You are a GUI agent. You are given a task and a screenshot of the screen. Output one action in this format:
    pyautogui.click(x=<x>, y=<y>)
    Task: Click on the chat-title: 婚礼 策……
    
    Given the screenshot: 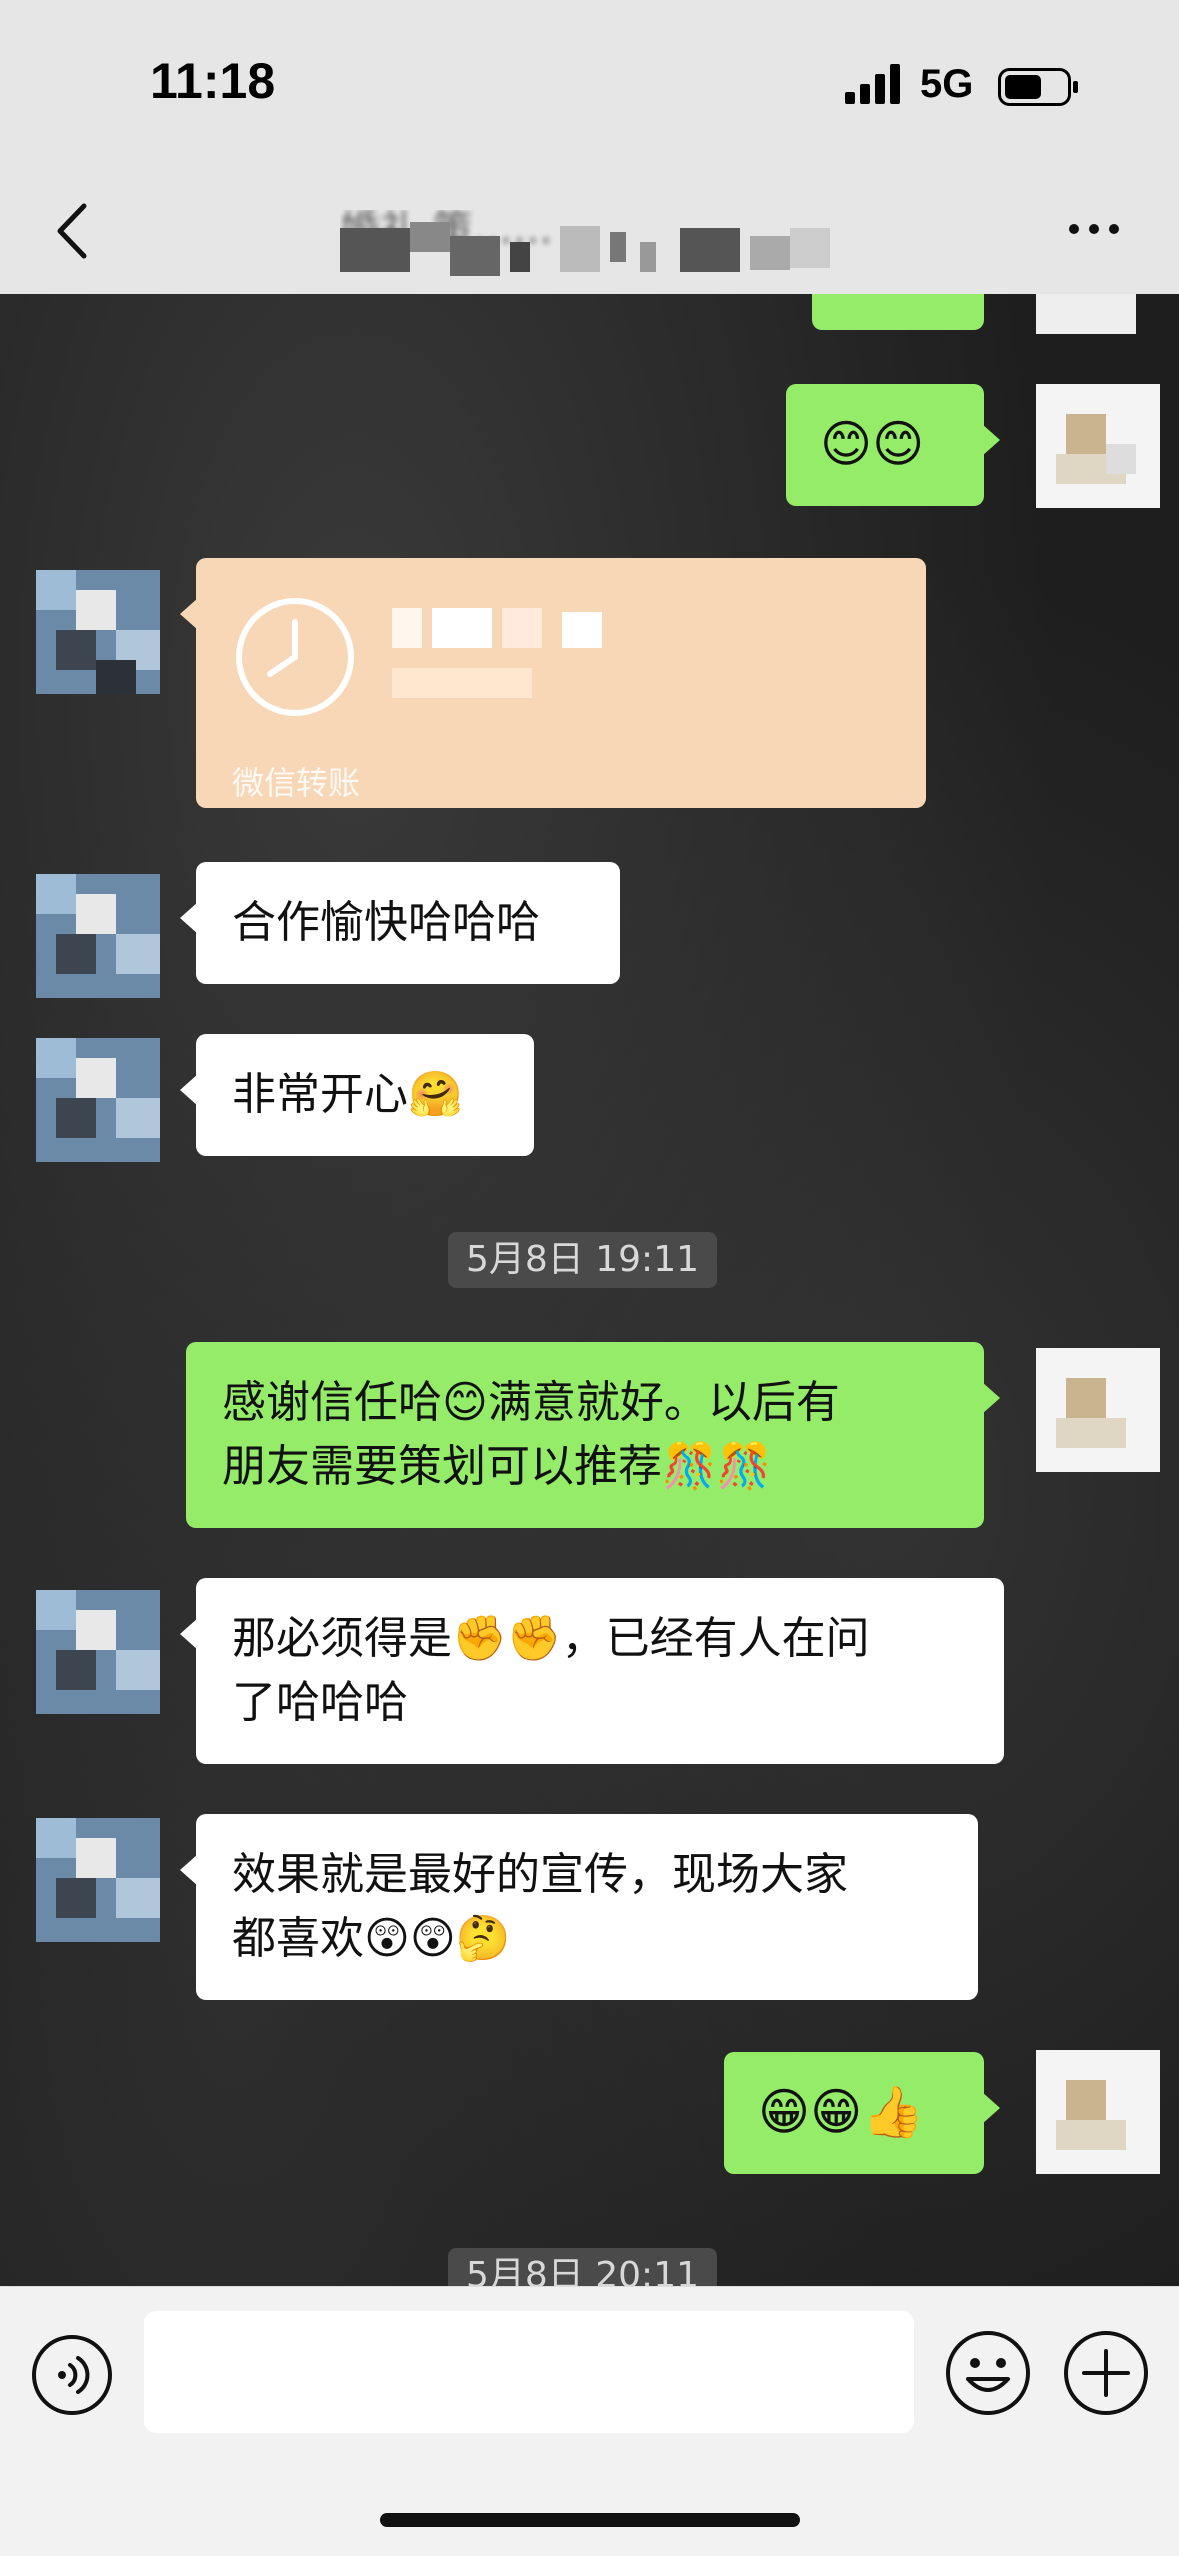 What is the action you would take?
    pyautogui.click(x=590, y=243)
    